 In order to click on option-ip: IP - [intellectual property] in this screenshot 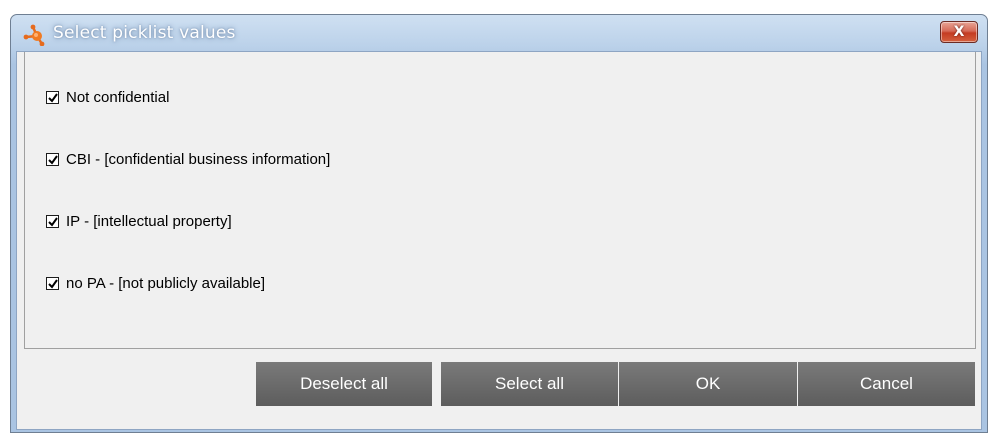, I will do `click(139, 221)`.